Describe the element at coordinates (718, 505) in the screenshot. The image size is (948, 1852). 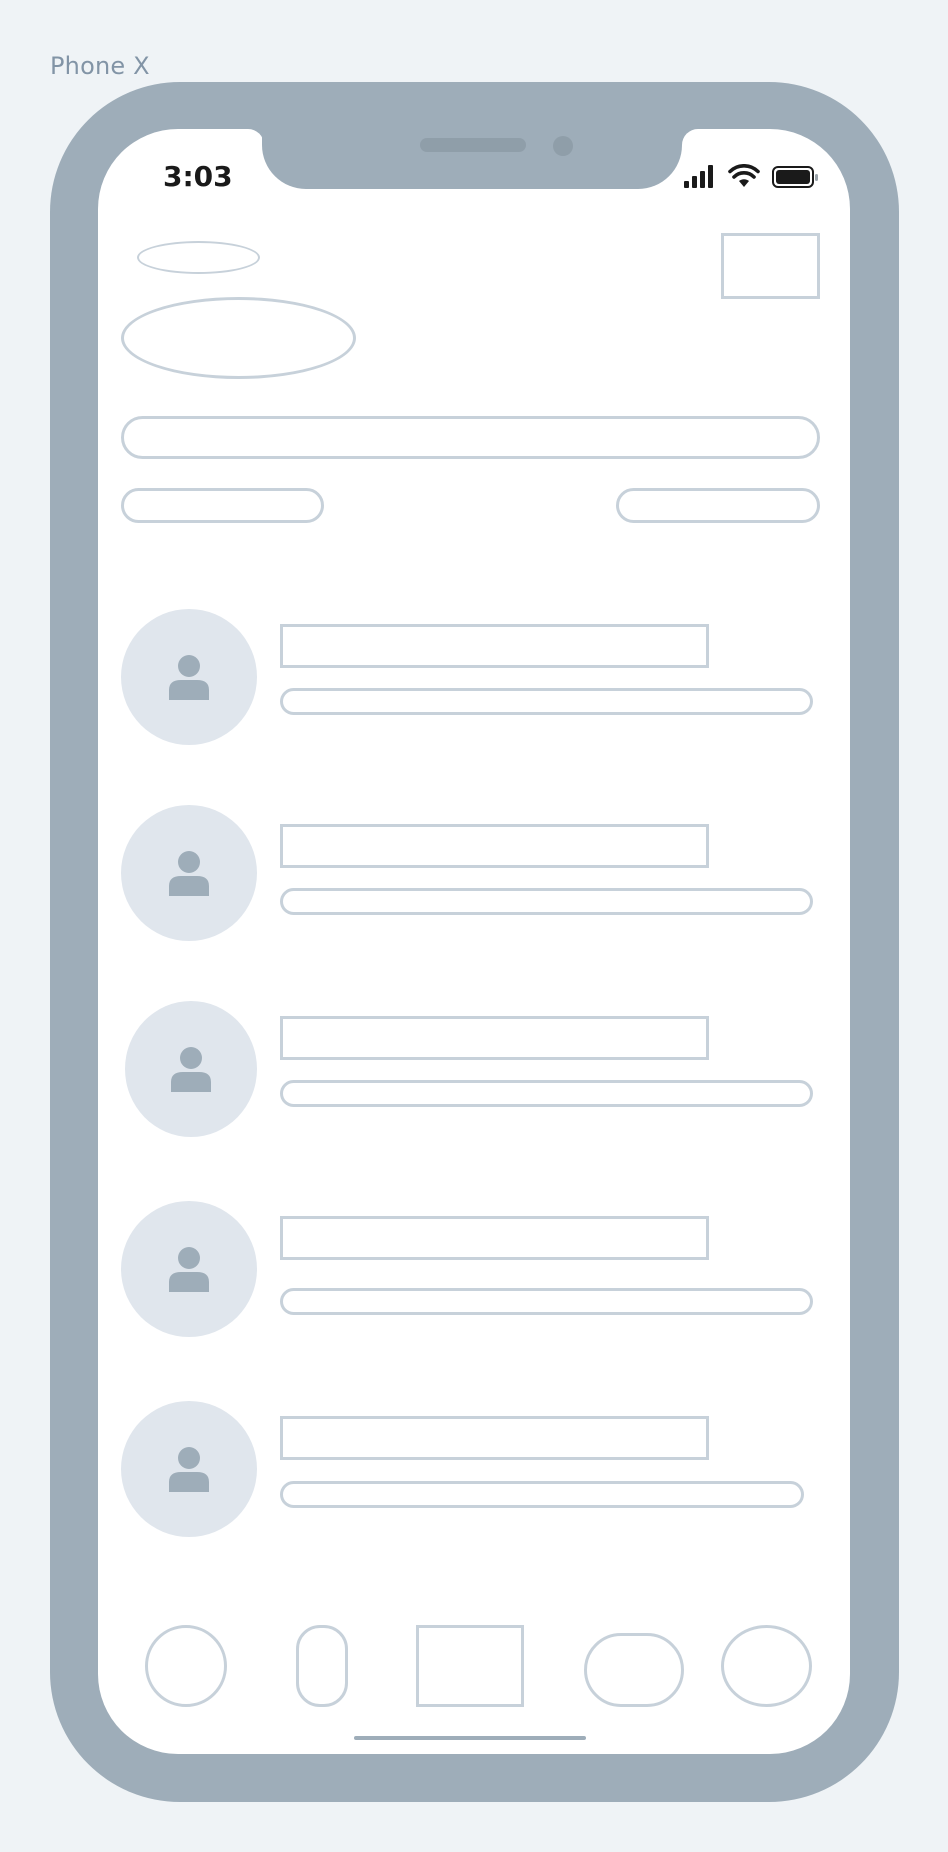
I see `filter-button-right` at that location.